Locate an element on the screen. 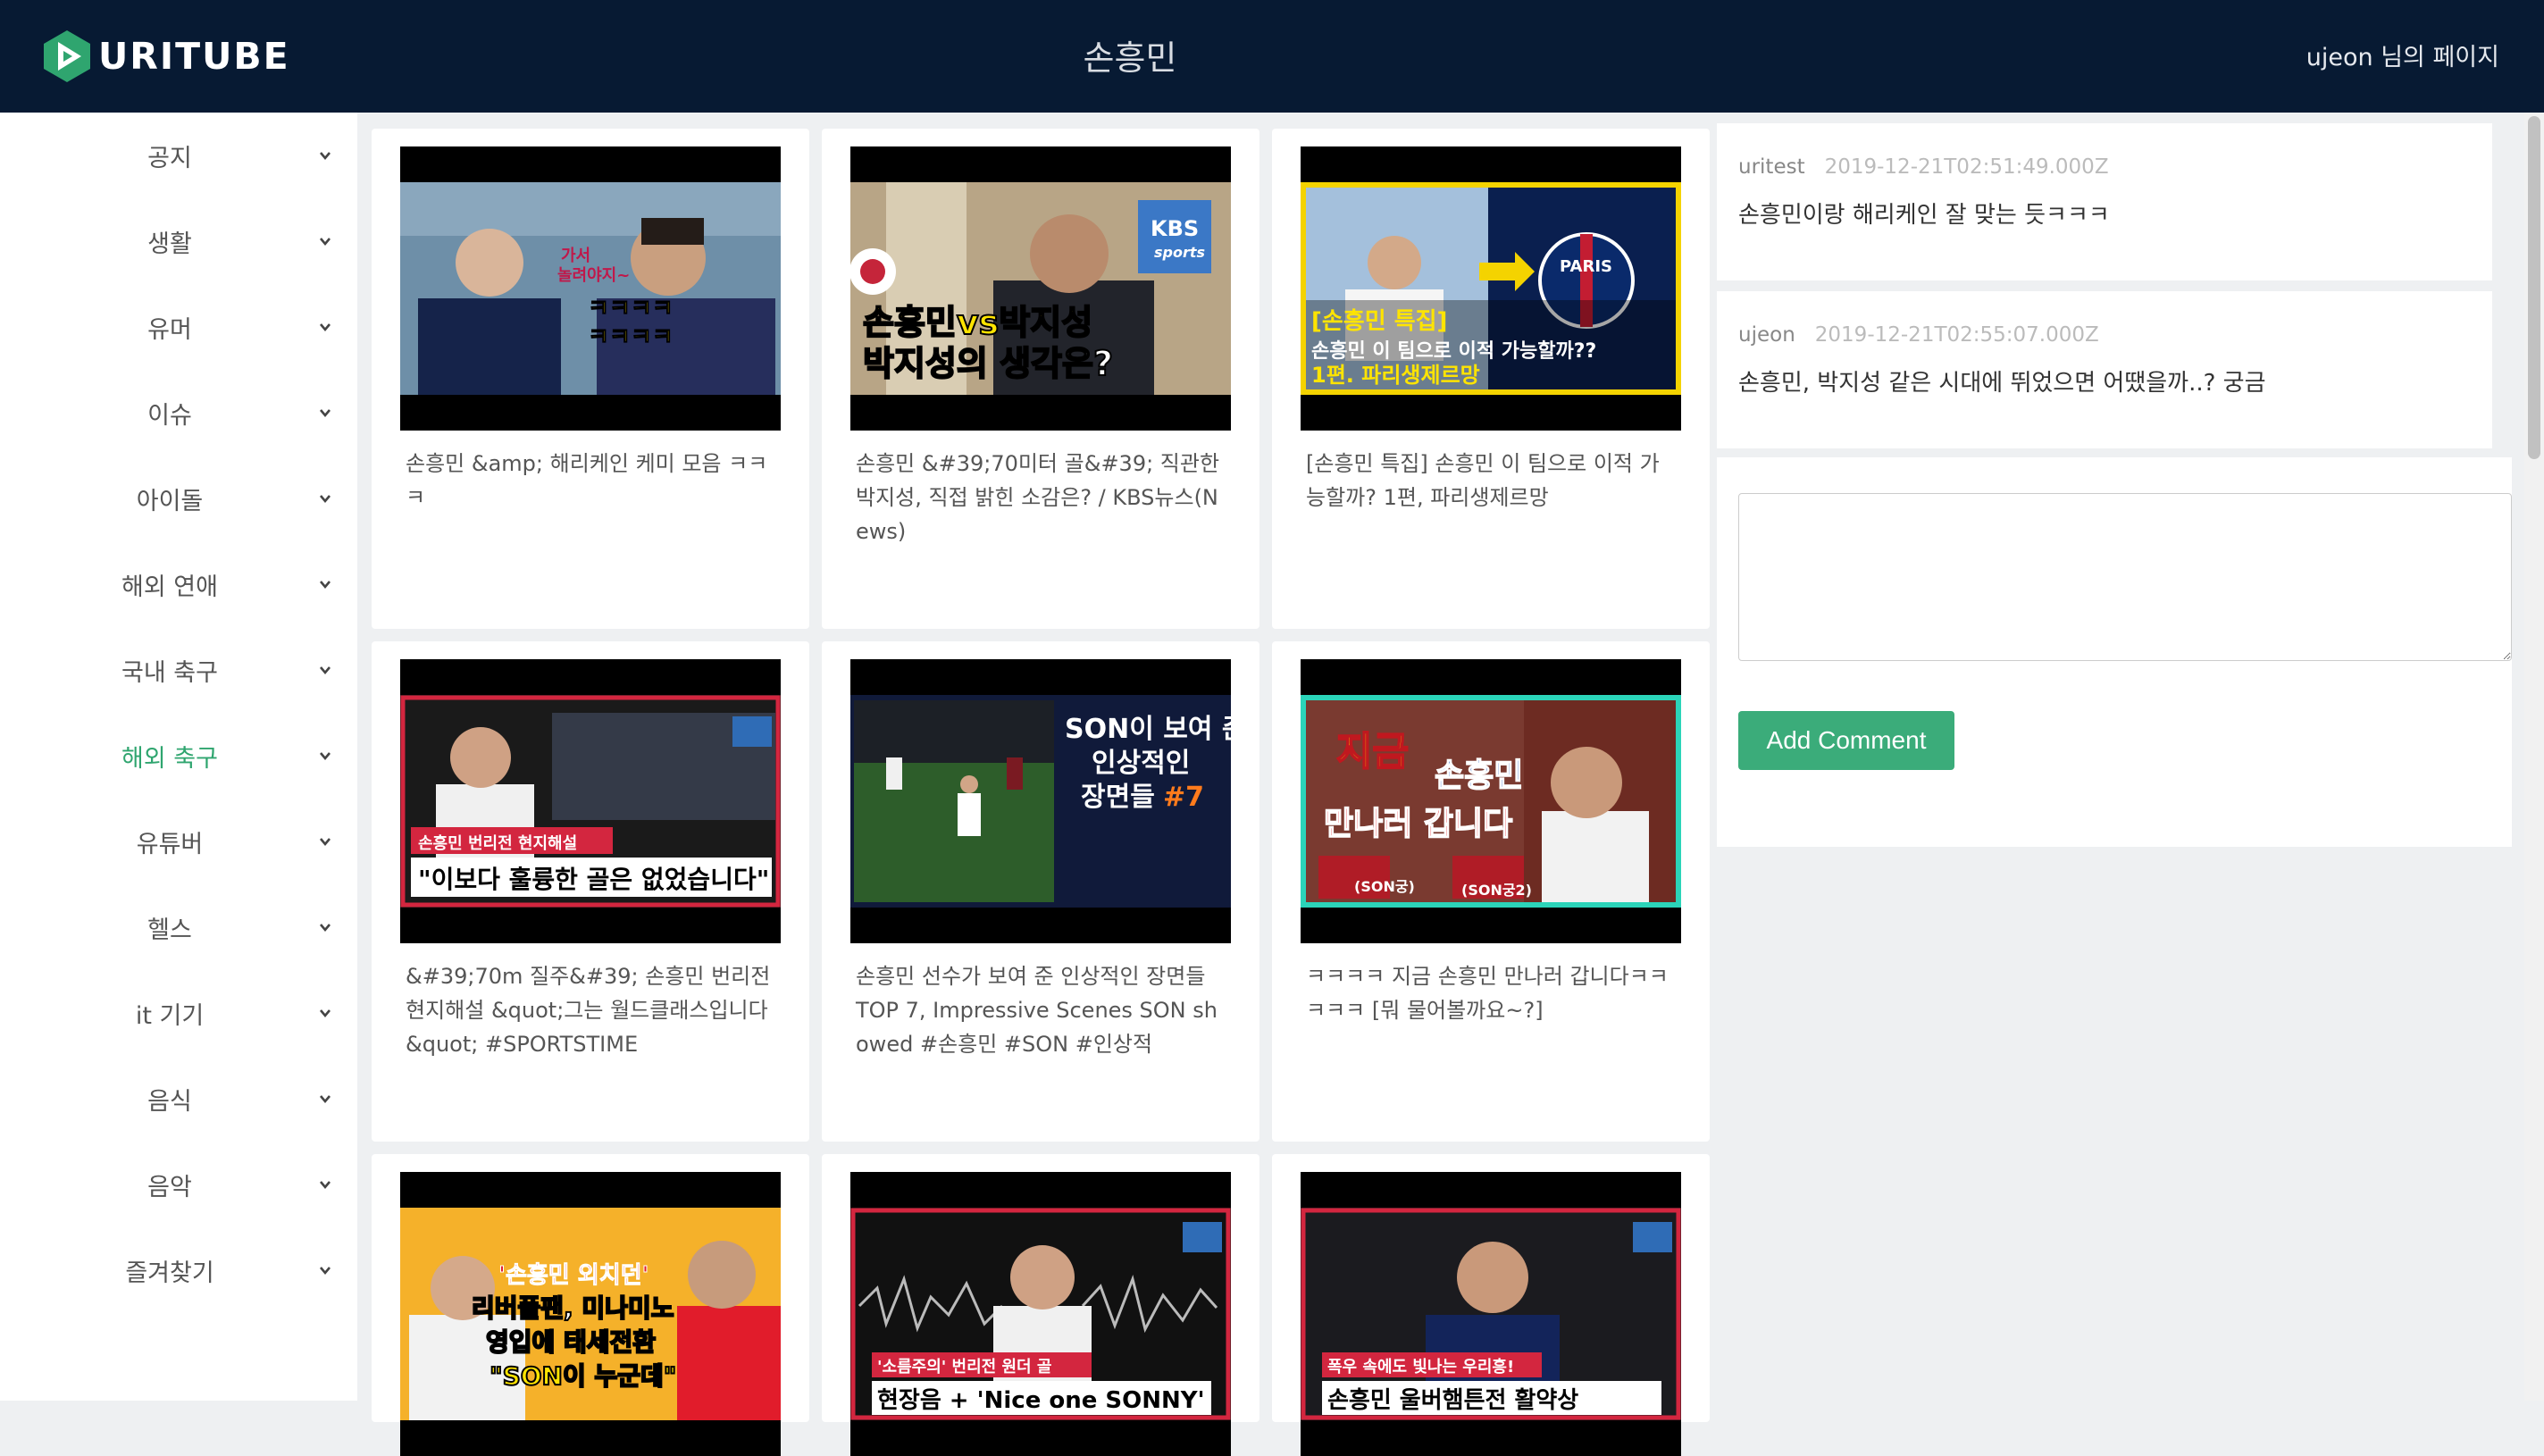  comment-text: 손흥민이랑 해리케인 잘 맞는 듯ㅋㅋㅋ is located at coordinates (1924, 215).